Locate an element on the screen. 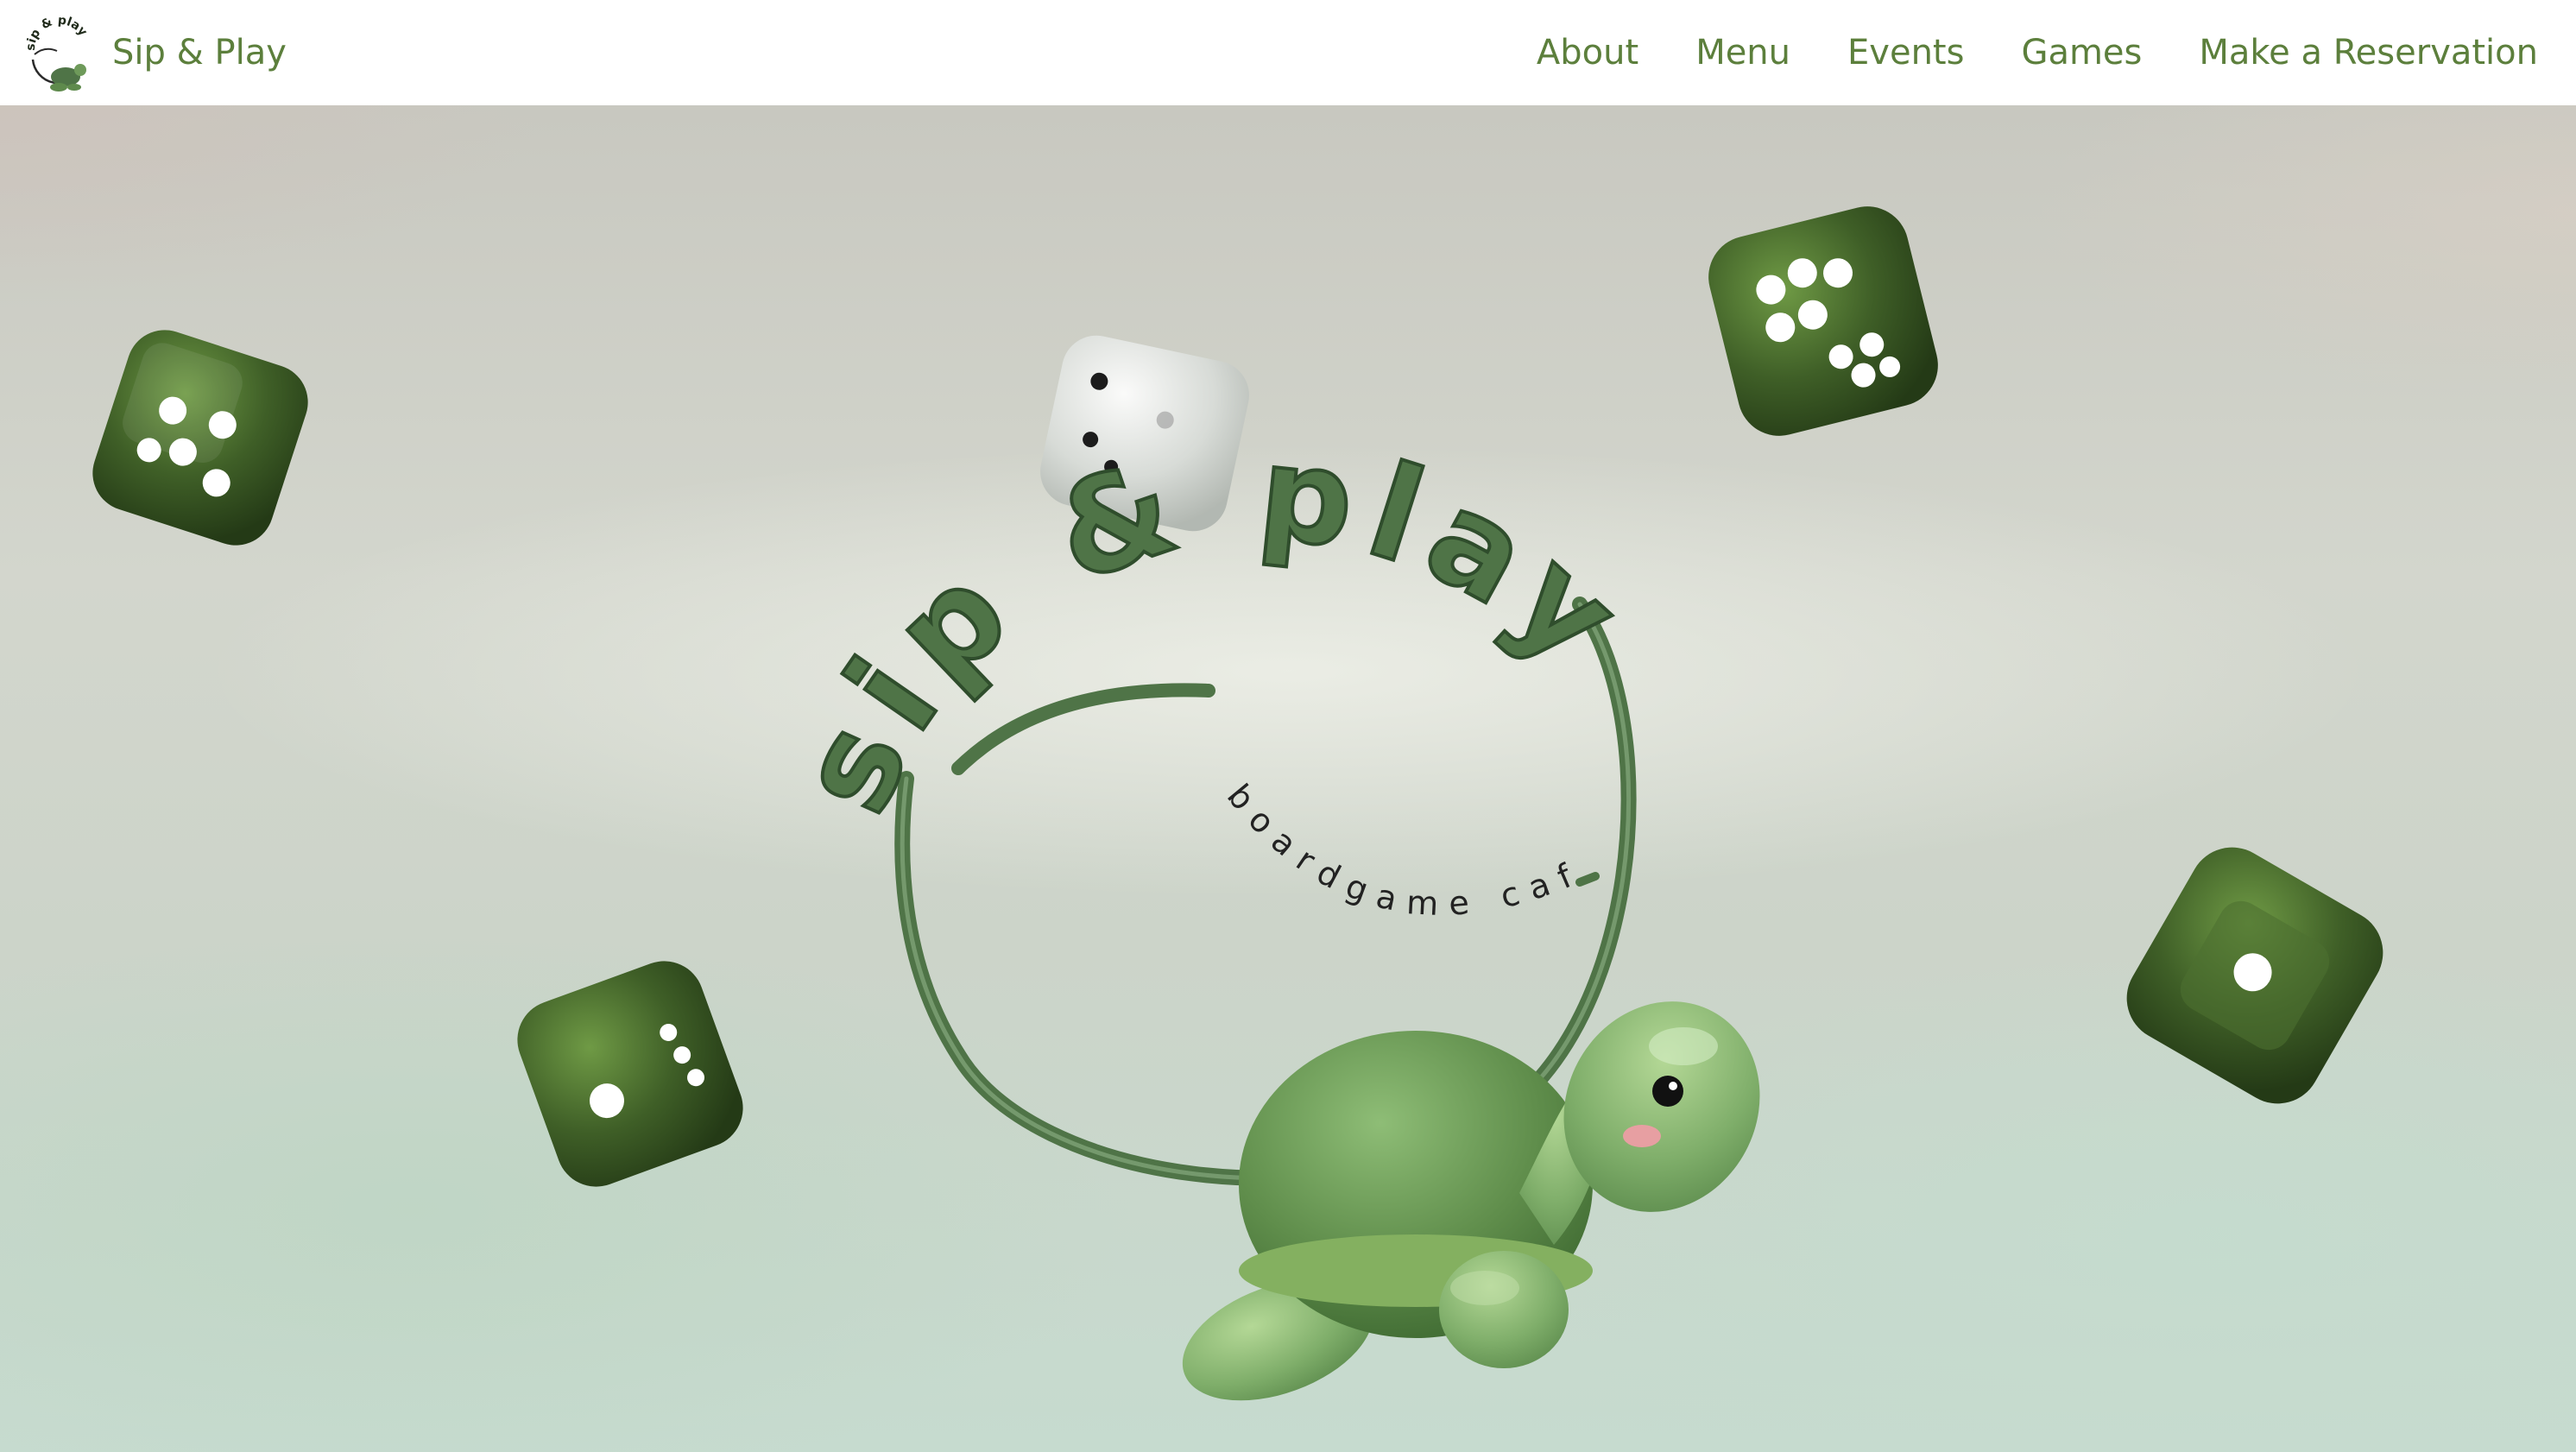  dice-right is located at coordinates (2254, 976).